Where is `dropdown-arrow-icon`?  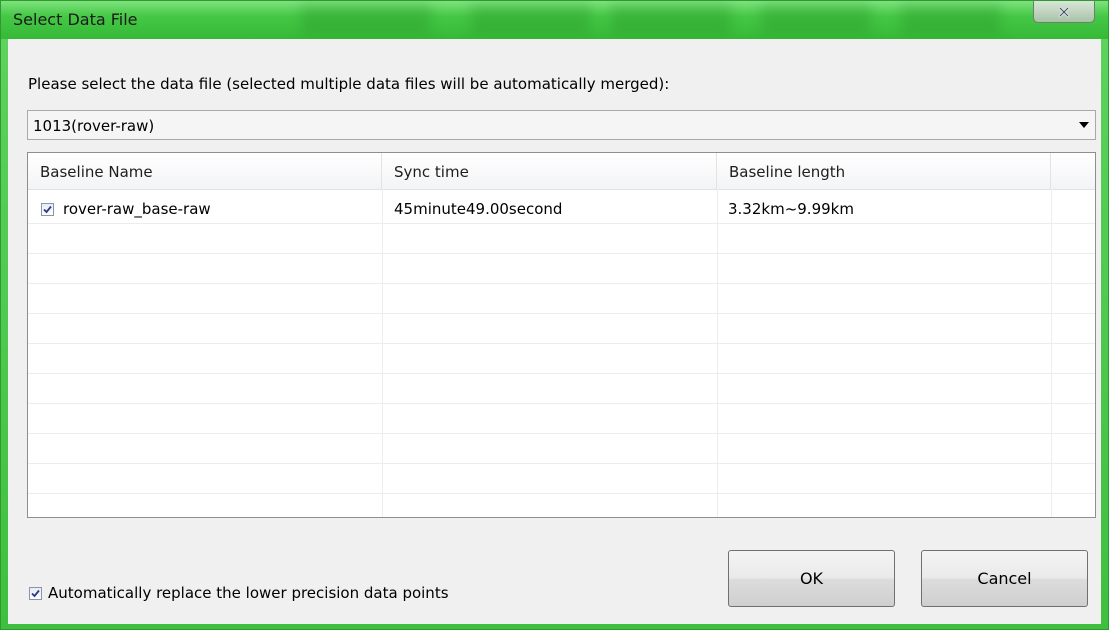 dropdown-arrow-icon is located at coordinates (1084, 125).